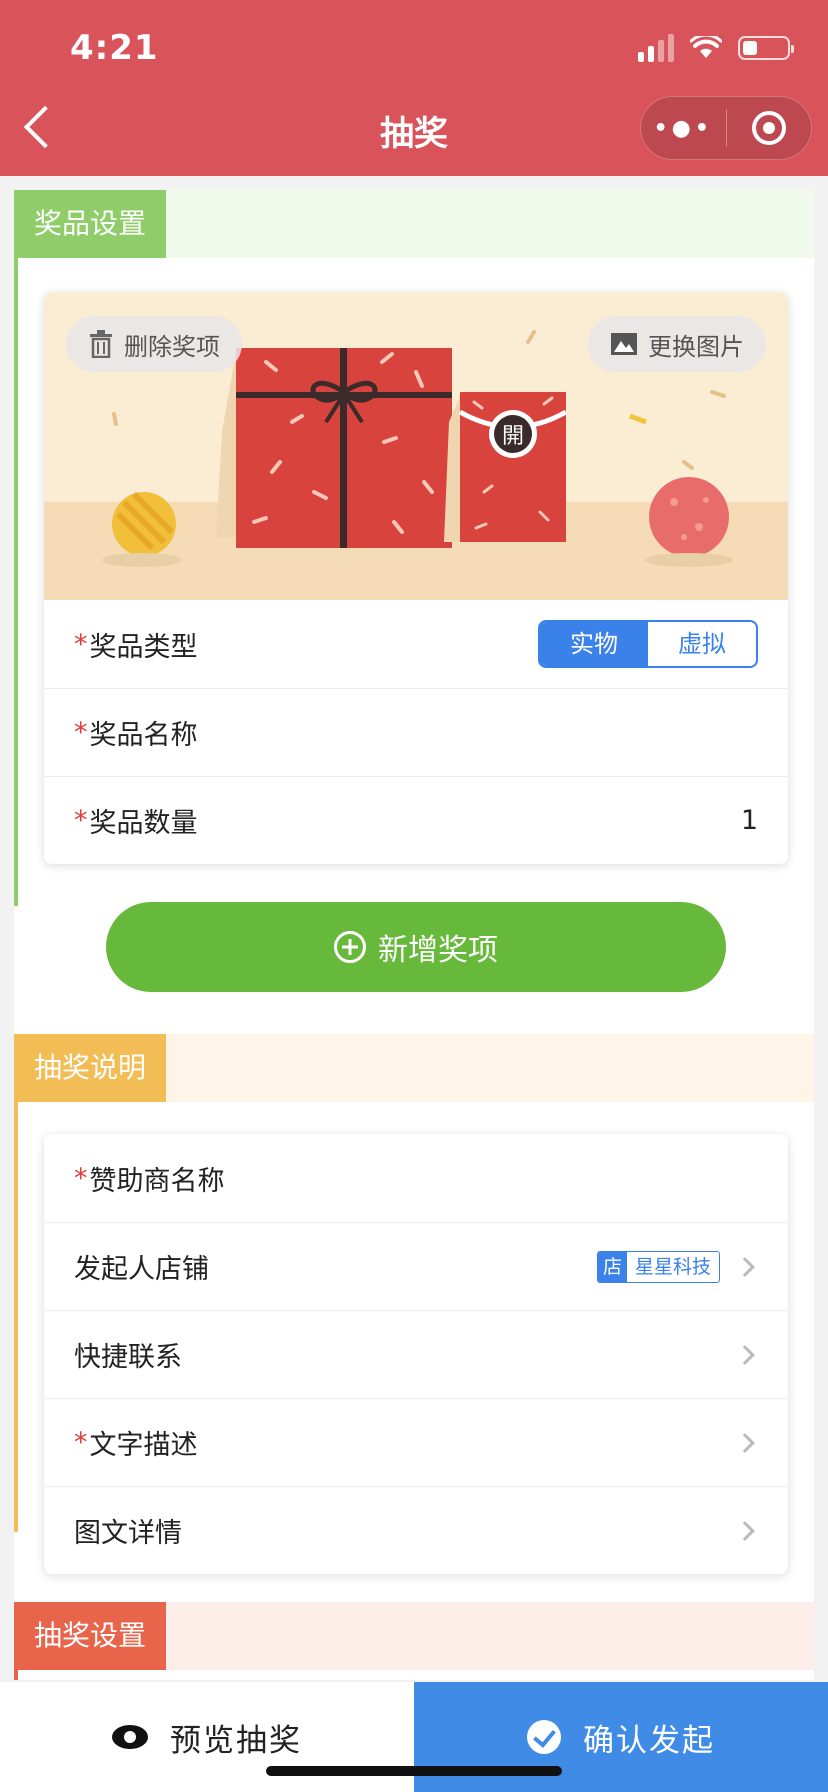  I want to click on shop-badge: 店 星星科技, so click(658, 1266).